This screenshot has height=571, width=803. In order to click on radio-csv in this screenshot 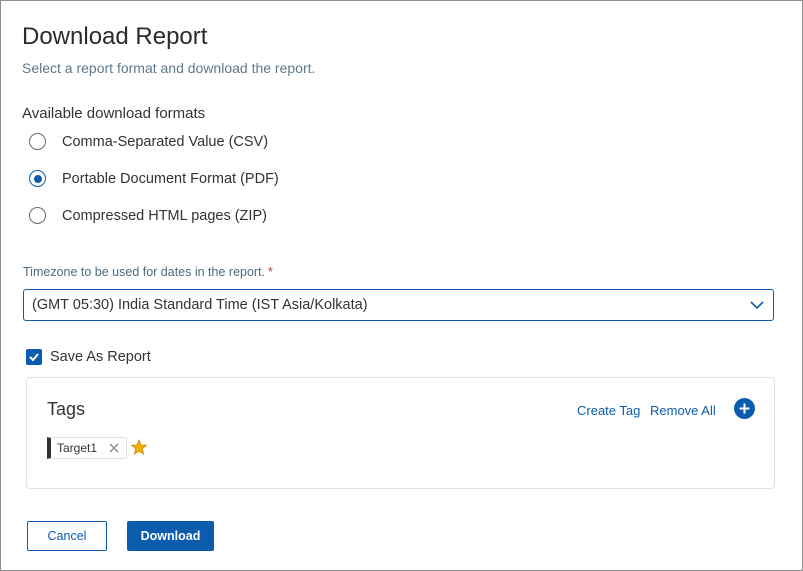, I will do `click(37, 141)`.